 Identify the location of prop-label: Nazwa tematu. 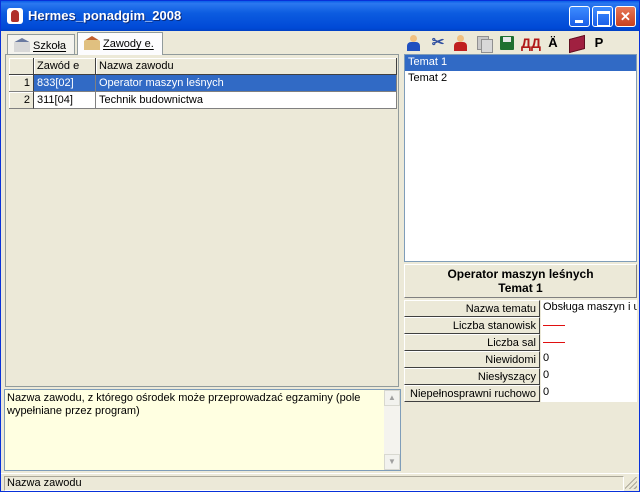
(472, 308).